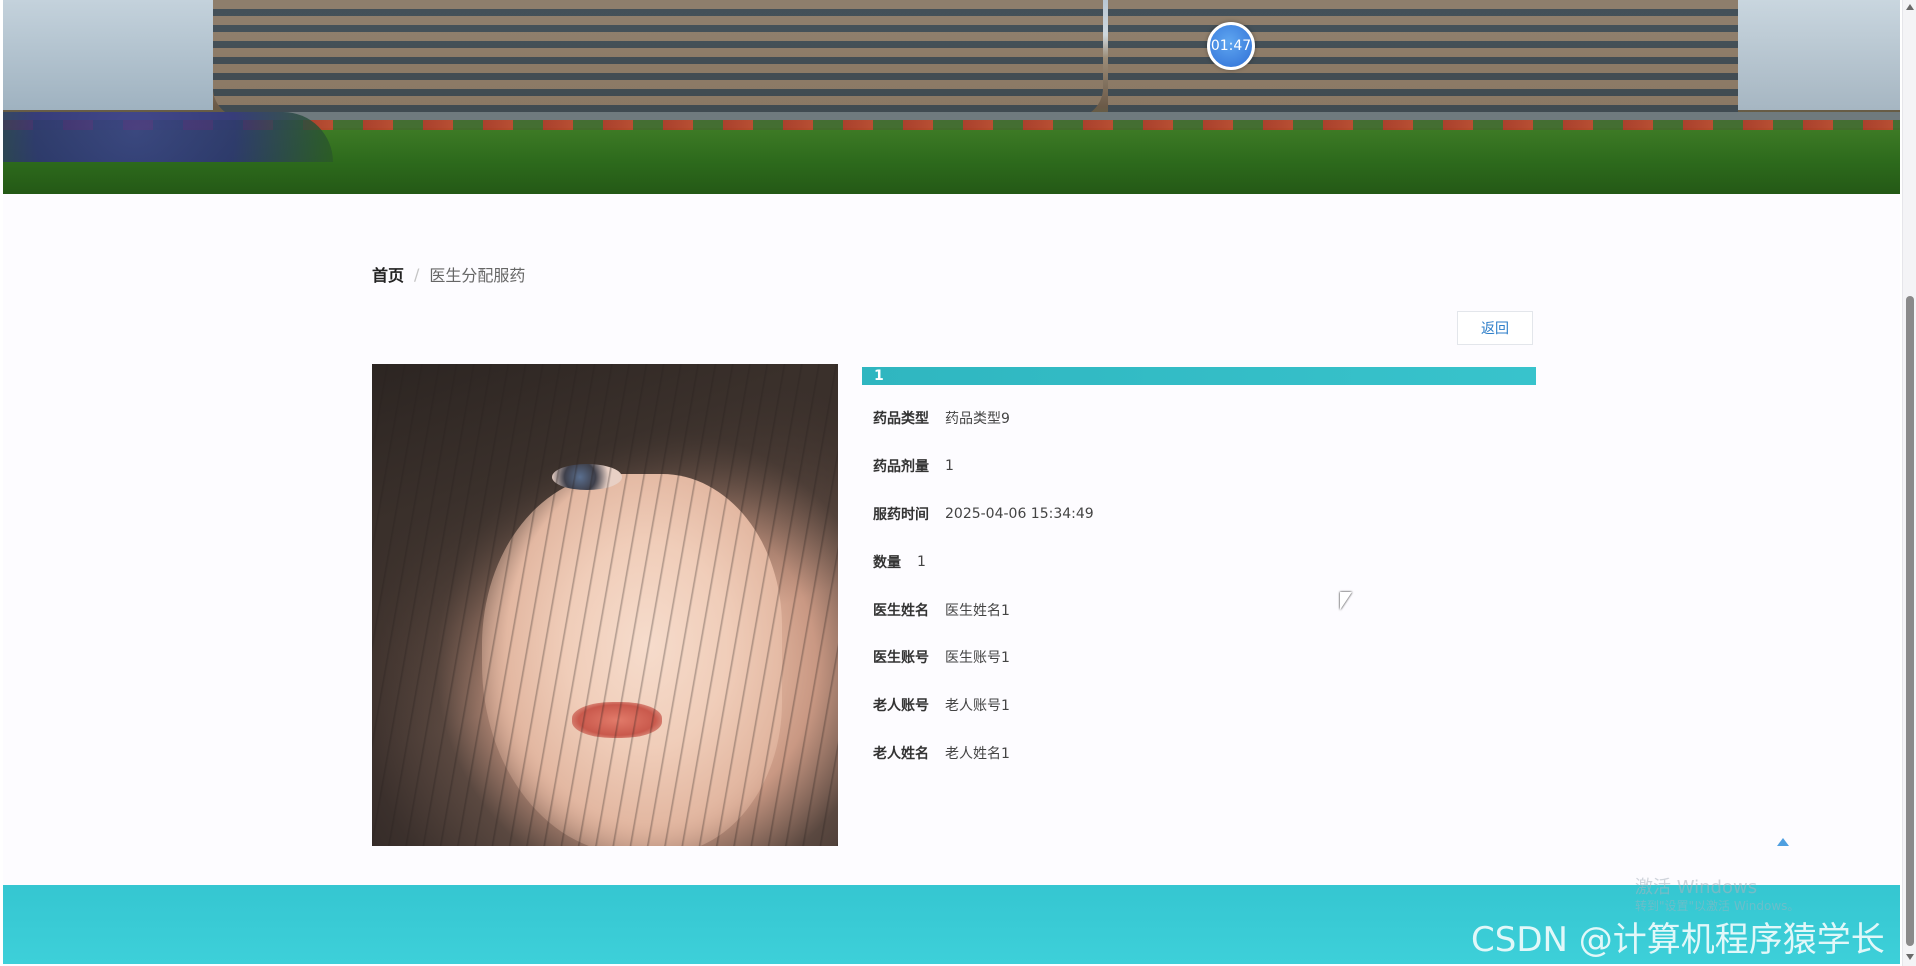 This screenshot has height=966, width=1916. What do you see at coordinates (901, 754) in the screenshot?
I see `field-label: 老人姓名` at bounding box center [901, 754].